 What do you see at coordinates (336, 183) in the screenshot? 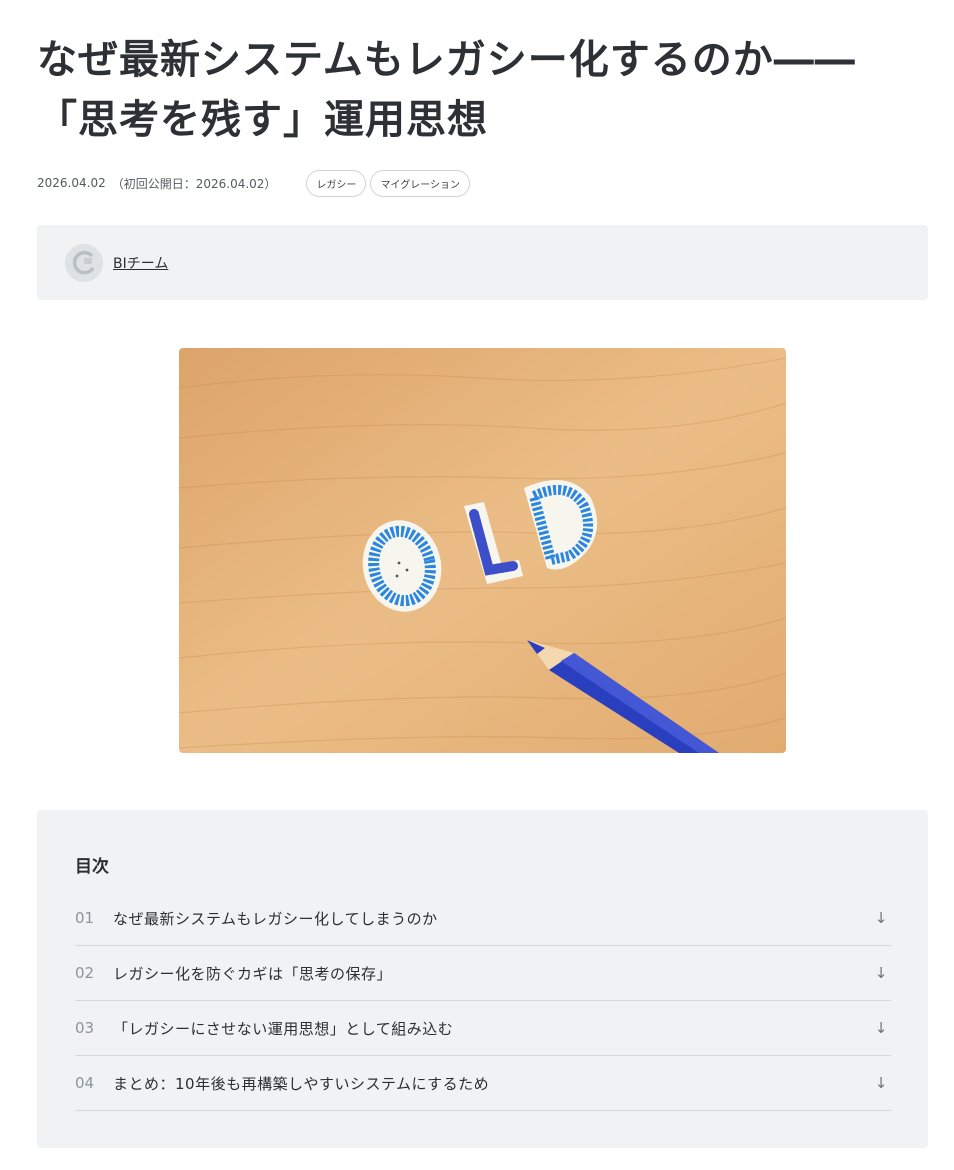
I see `tag-legacy: レガシー` at bounding box center [336, 183].